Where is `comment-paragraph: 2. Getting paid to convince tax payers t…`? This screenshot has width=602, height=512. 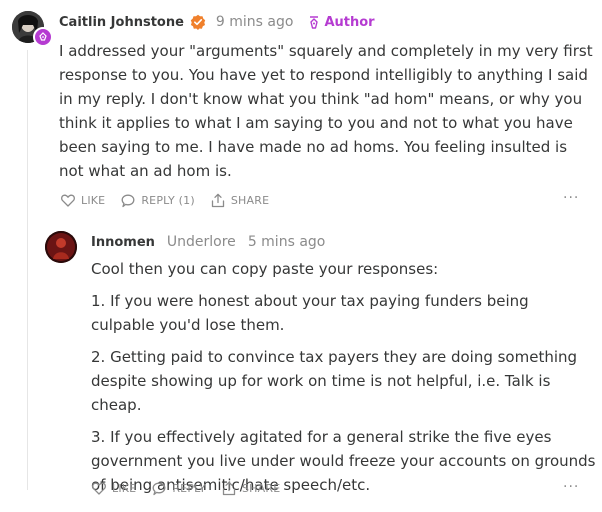 comment-paragraph: 2. Getting paid to convince tax payers t… is located at coordinates (334, 381).